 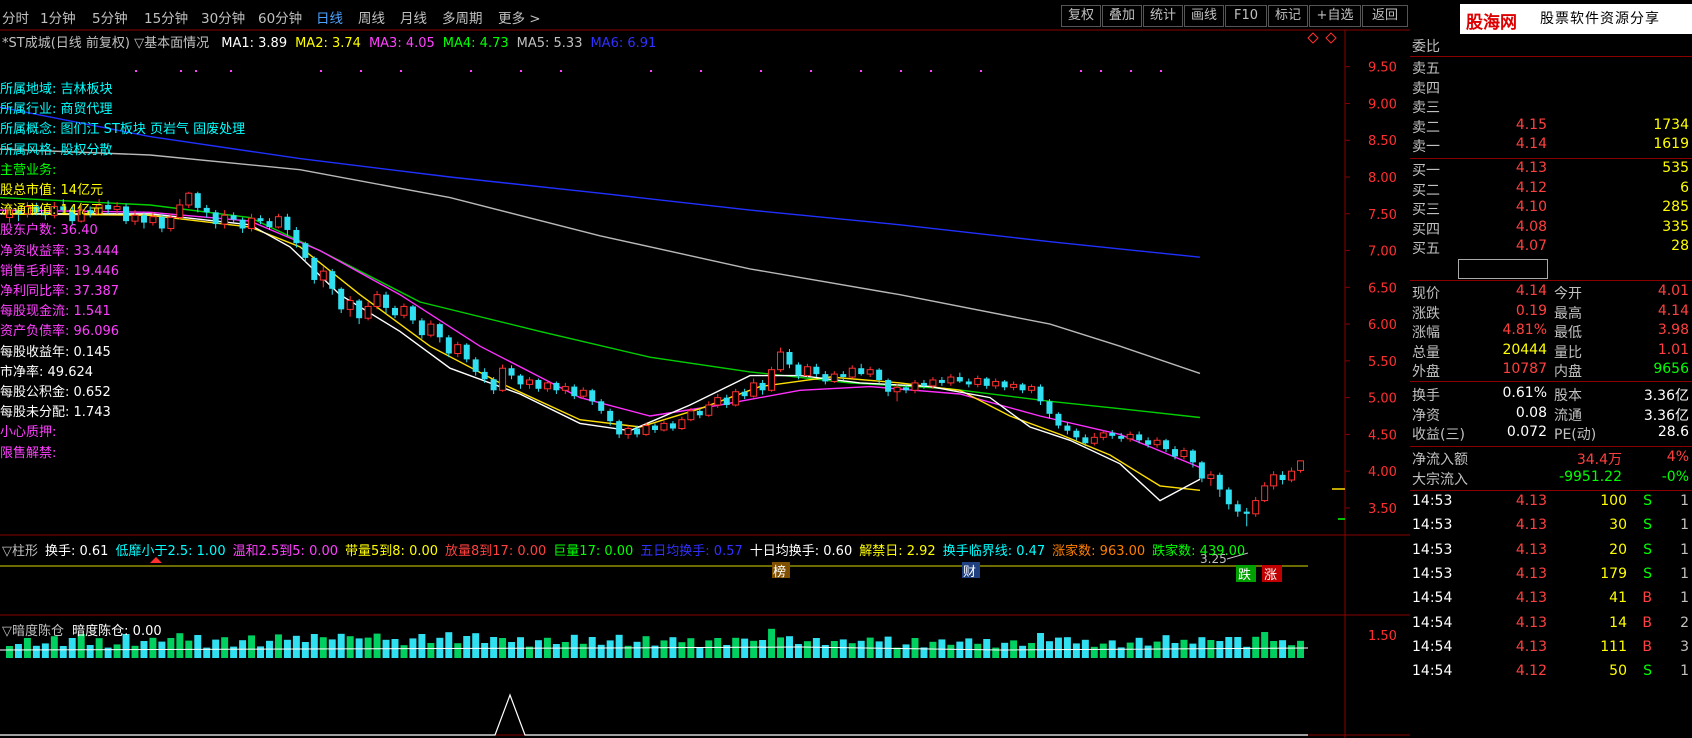 I want to click on axis-tick-label: 4.00, so click(x=1382, y=472).